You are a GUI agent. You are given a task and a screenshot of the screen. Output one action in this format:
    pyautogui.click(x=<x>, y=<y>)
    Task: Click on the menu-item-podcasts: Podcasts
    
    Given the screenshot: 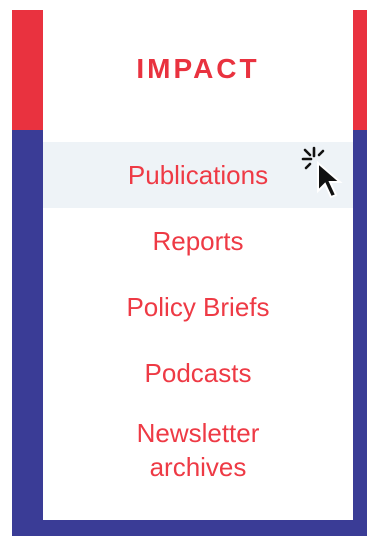 What is the action you would take?
    pyautogui.click(x=198, y=373)
    